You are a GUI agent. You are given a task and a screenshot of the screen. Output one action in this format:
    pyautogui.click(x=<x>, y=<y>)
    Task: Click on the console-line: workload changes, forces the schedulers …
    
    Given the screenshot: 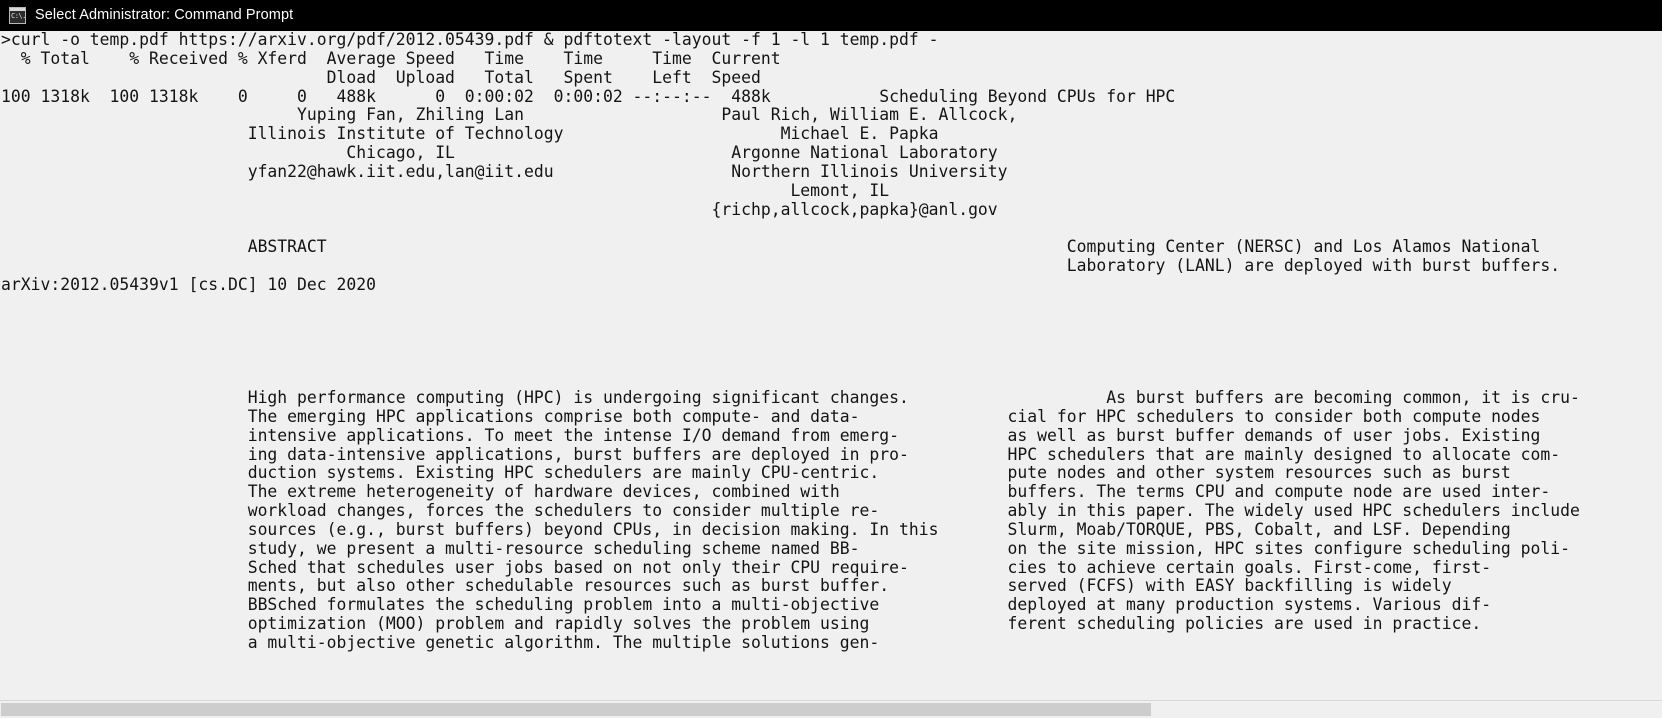 What is the action you would take?
    pyautogui.click(x=790, y=511)
    